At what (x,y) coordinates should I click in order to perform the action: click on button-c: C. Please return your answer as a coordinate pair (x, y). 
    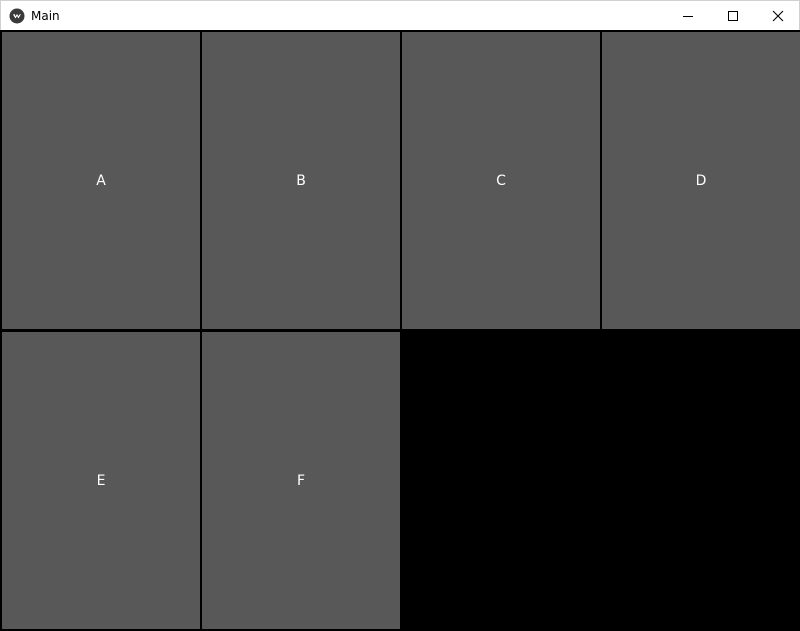
    Looking at the image, I should click on (501, 180).